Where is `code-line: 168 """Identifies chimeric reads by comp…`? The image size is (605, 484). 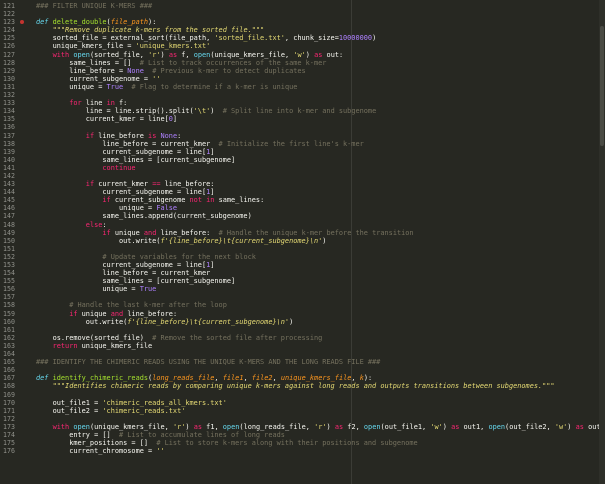 code-line: 168 """Identifies chimeric reads by comp… is located at coordinates (302, 386).